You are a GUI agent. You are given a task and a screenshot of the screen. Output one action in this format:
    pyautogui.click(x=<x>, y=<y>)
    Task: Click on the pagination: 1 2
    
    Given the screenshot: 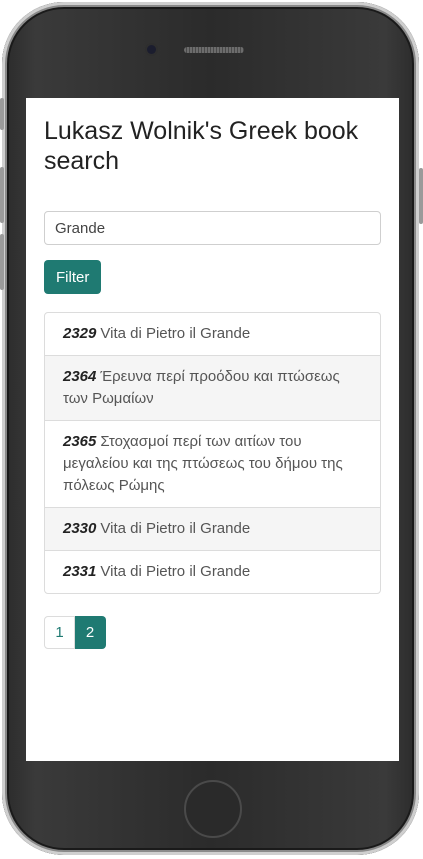 What is the action you would take?
    pyautogui.click(x=75, y=632)
    